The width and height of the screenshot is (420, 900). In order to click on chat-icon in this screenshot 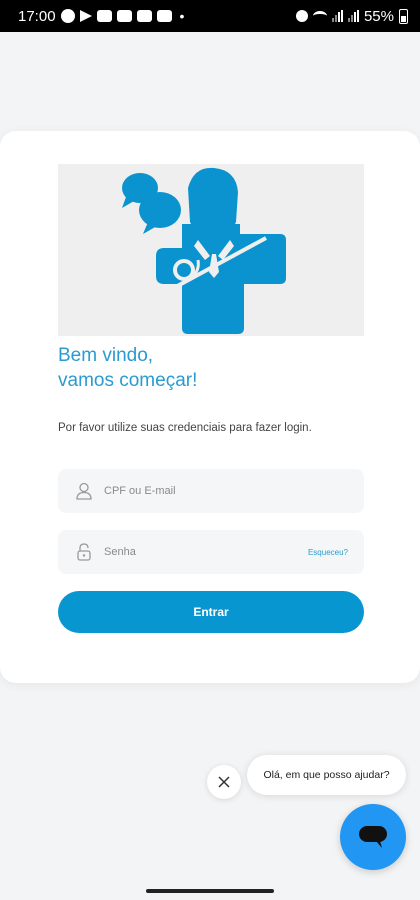, I will do `click(373, 837)`.